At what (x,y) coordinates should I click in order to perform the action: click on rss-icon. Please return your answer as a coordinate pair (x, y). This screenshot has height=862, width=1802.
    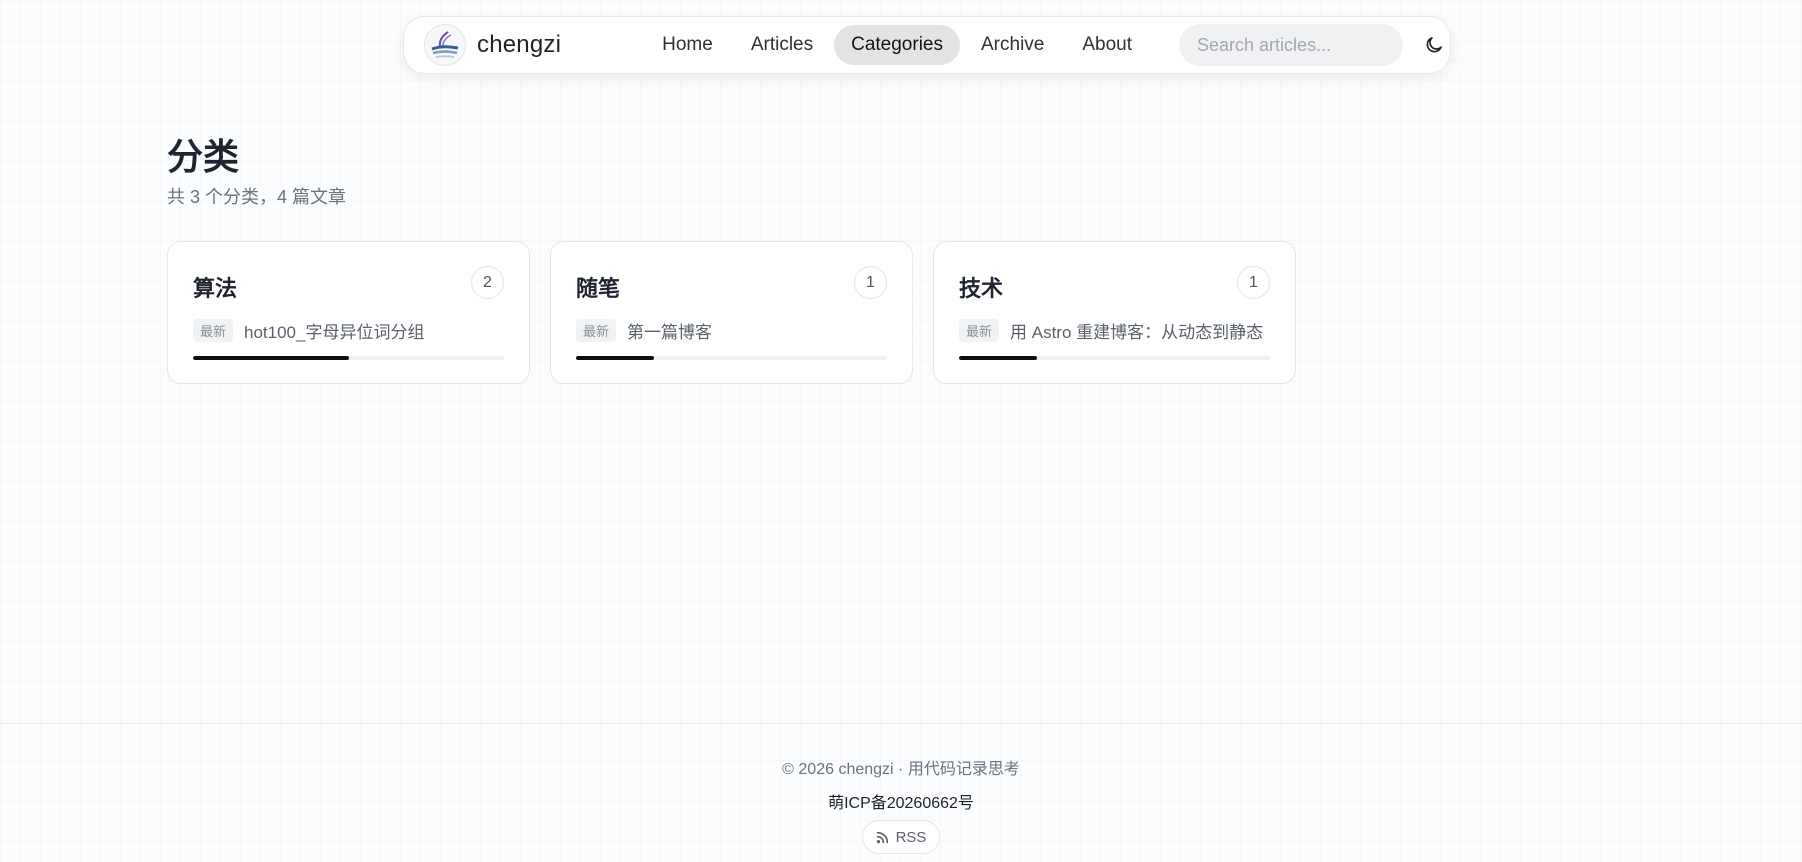
    Looking at the image, I should click on (882, 837).